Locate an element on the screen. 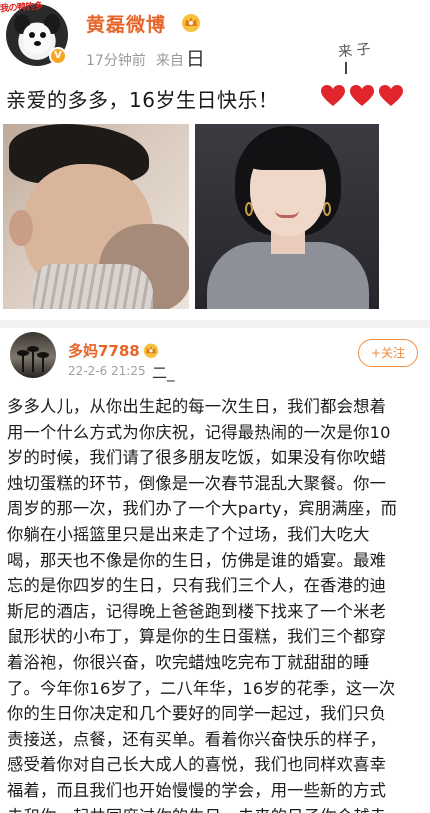 This screenshot has height=813, width=430. post-body-line: 你躺在小摇篮里只是出来走了个过场，我们大吃大 is located at coordinates (188, 534).